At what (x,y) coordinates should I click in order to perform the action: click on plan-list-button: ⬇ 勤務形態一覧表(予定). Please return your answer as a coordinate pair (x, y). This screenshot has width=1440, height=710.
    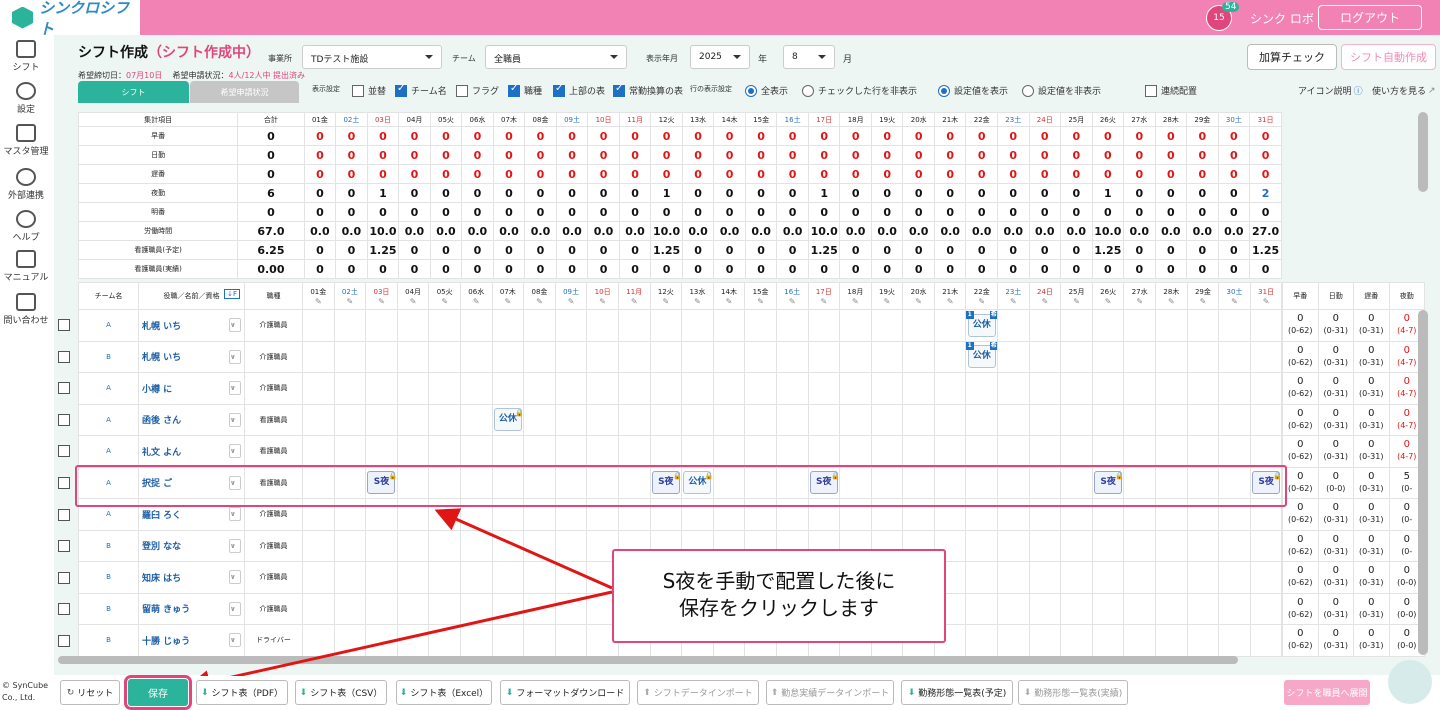
    Looking at the image, I should click on (957, 692).